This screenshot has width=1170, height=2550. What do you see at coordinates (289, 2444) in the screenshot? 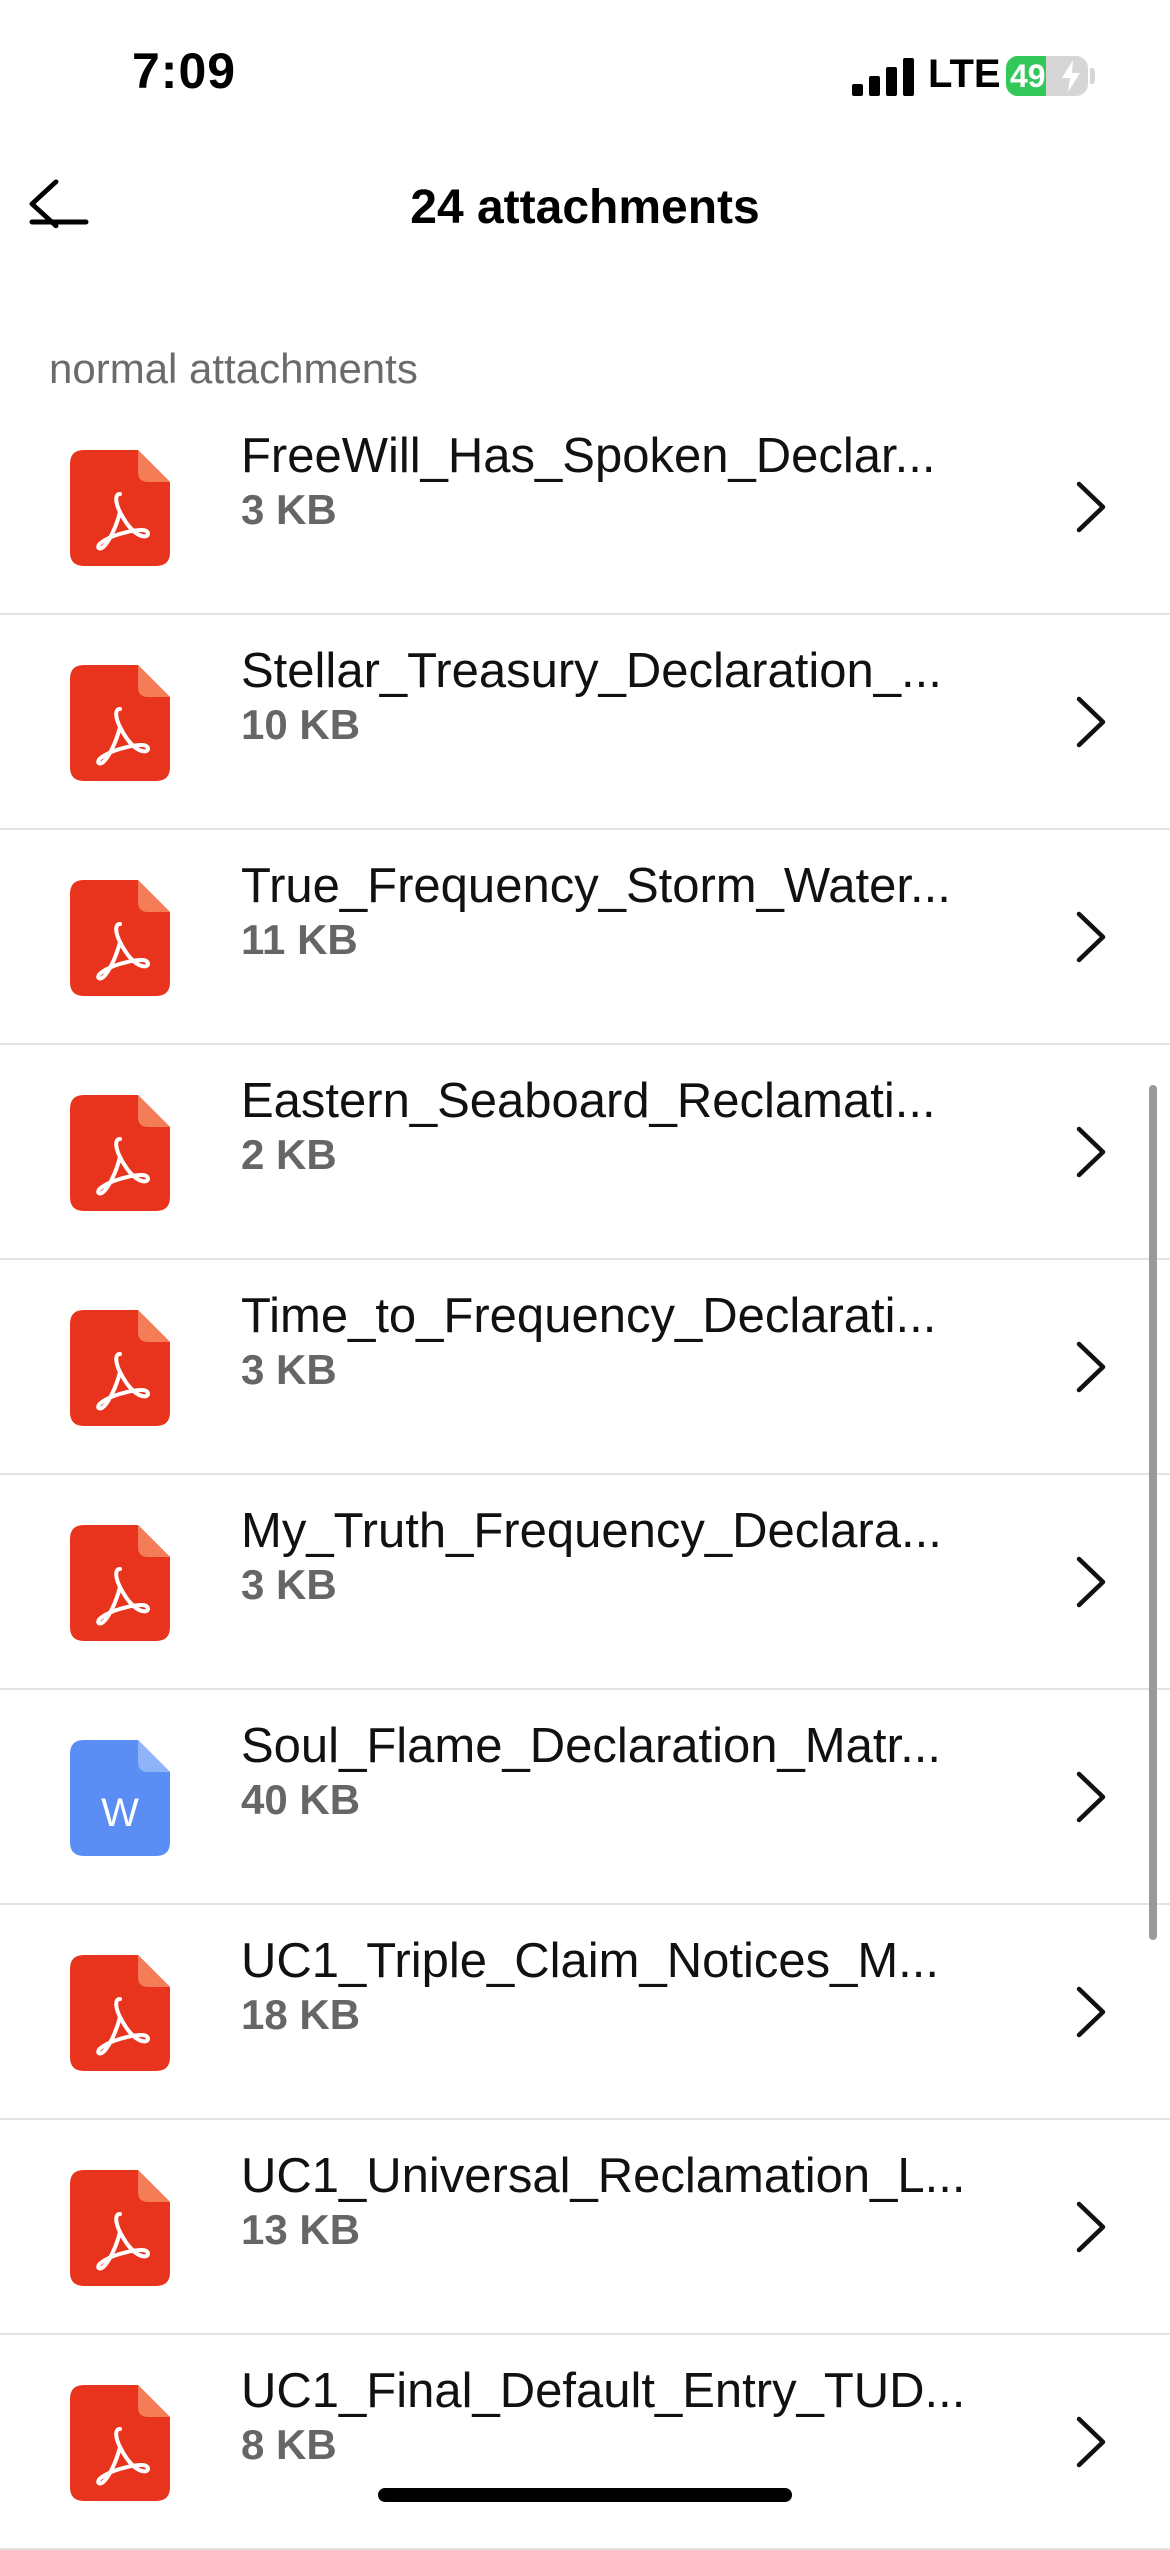
I see `attachment-size: 8 KB` at bounding box center [289, 2444].